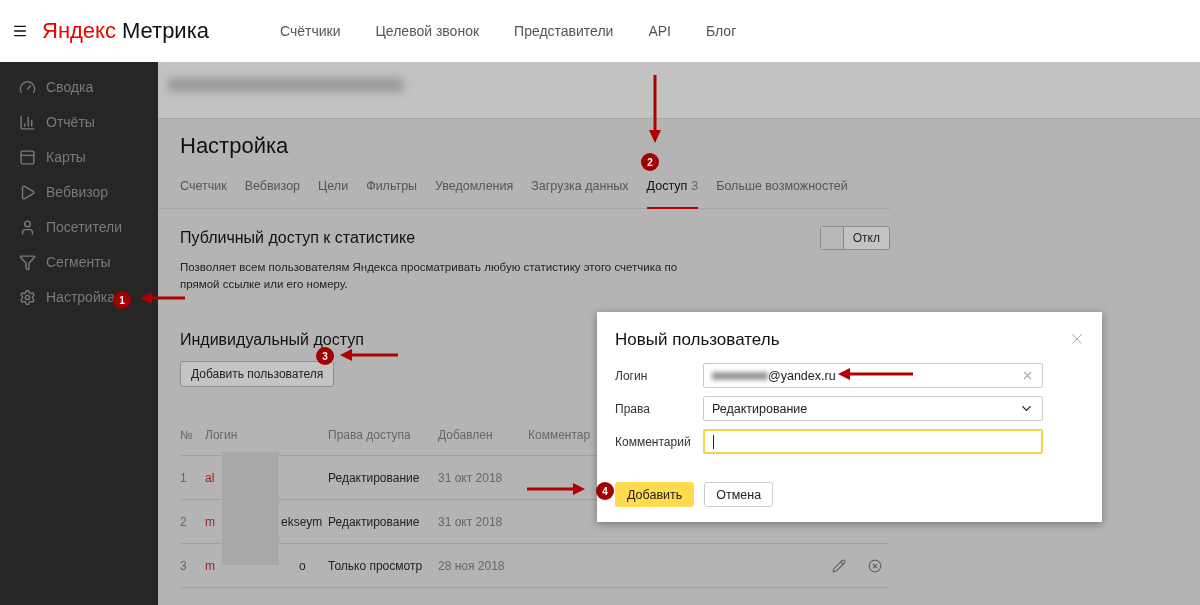 This screenshot has width=1200, height=605. Describe the element at coordinates (873, 441) in the screenshot. I see `input-field` at that location.